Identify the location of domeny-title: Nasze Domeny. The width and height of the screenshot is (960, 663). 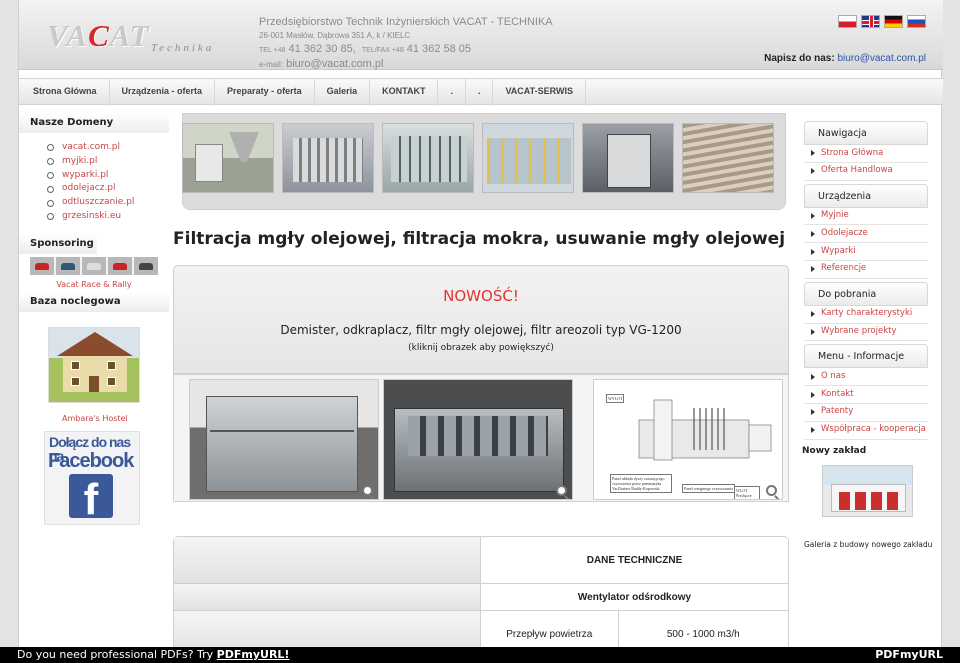
(94, 123).